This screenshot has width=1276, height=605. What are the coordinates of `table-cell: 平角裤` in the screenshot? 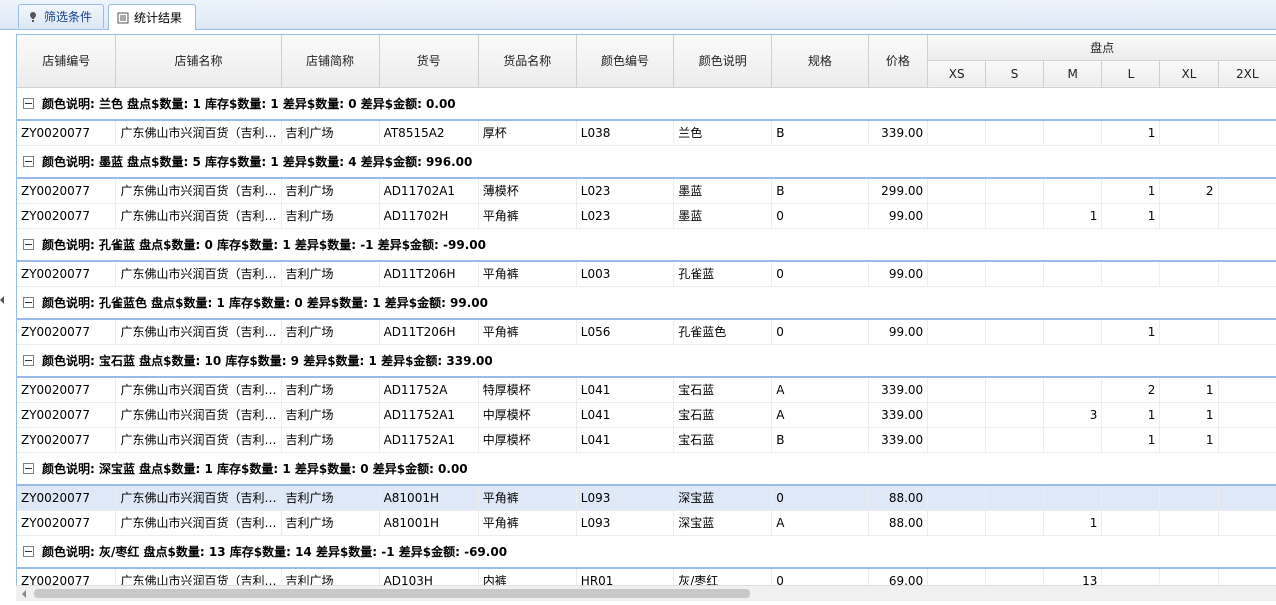 It's located at (527, 216).